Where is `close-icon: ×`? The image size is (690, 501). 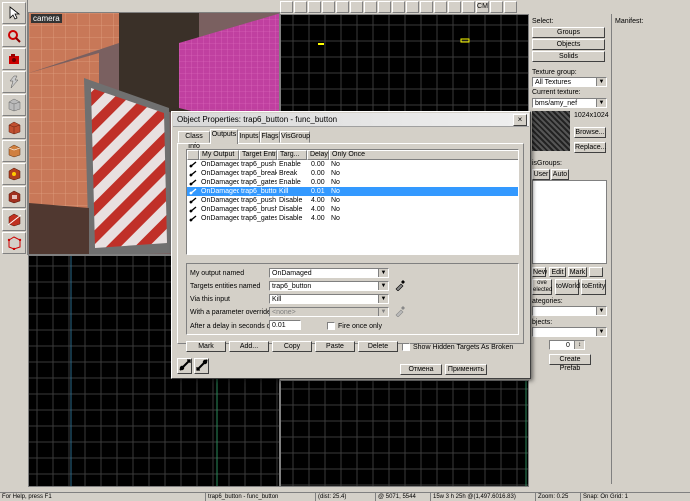
close-icon: × is located at coordinates (520, 120).